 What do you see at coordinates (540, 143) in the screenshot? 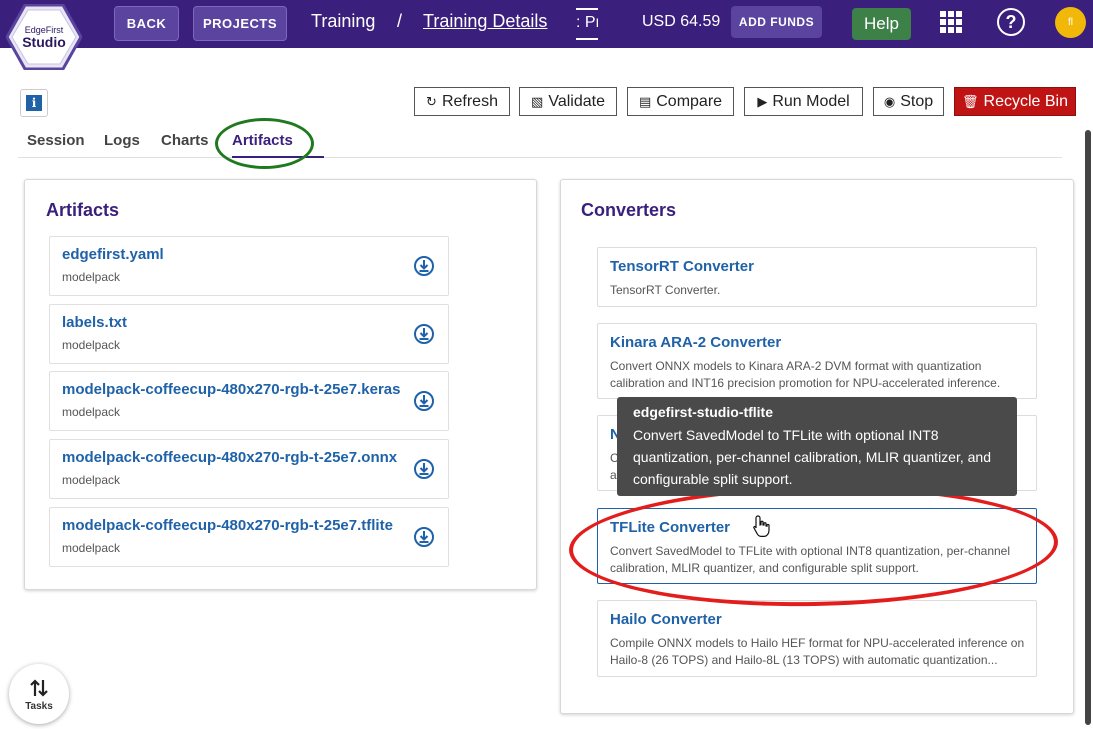
I see `tab-bar: Session Logs Charts Artifacts` at bounding box center [540, 143].